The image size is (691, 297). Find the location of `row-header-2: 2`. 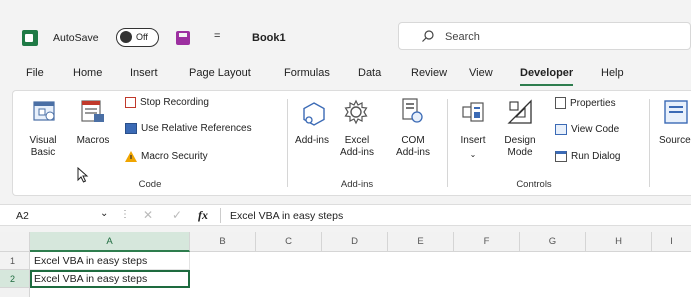

row-header-2: 2 is located at coordinates (15, 279).